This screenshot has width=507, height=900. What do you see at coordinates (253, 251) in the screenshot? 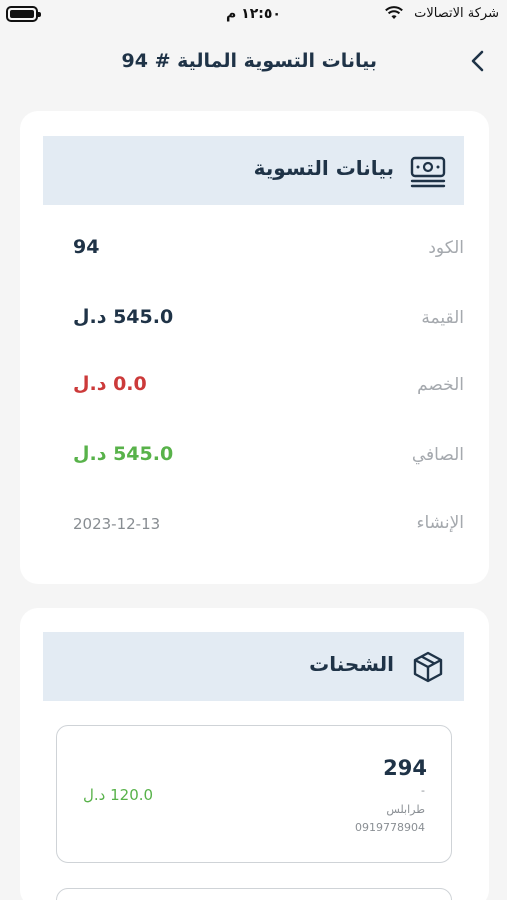
I see `settlement-row-code: الكود 94` at bounding box center [253, 251].